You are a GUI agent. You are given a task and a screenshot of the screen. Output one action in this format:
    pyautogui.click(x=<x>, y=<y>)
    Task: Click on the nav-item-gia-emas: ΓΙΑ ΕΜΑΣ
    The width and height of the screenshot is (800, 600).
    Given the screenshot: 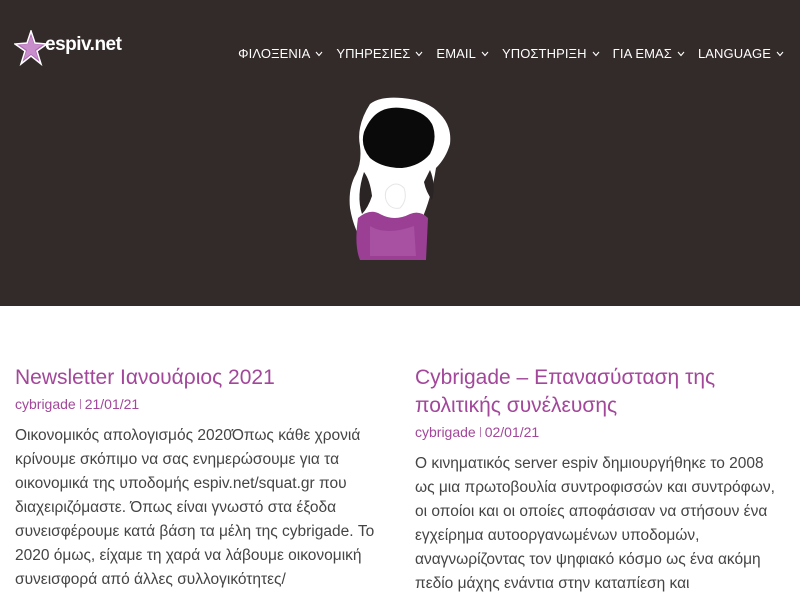 What is the action you would take?
    pyautogui.click(x=649, y=53)
    